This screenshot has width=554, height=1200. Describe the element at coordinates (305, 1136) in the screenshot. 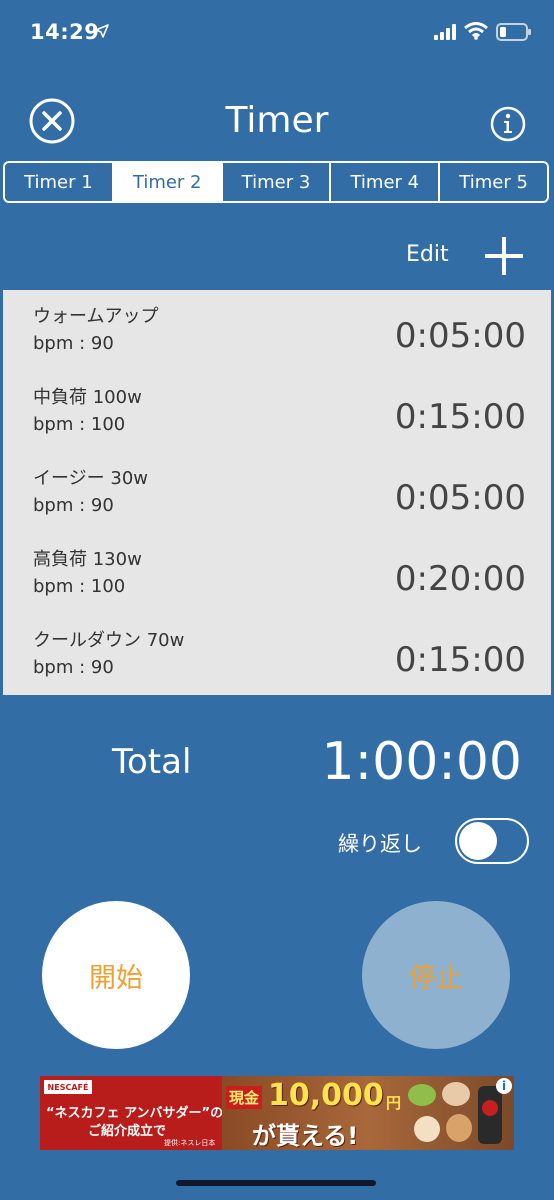

I see `ad-tagline: が貰える!` at that location.